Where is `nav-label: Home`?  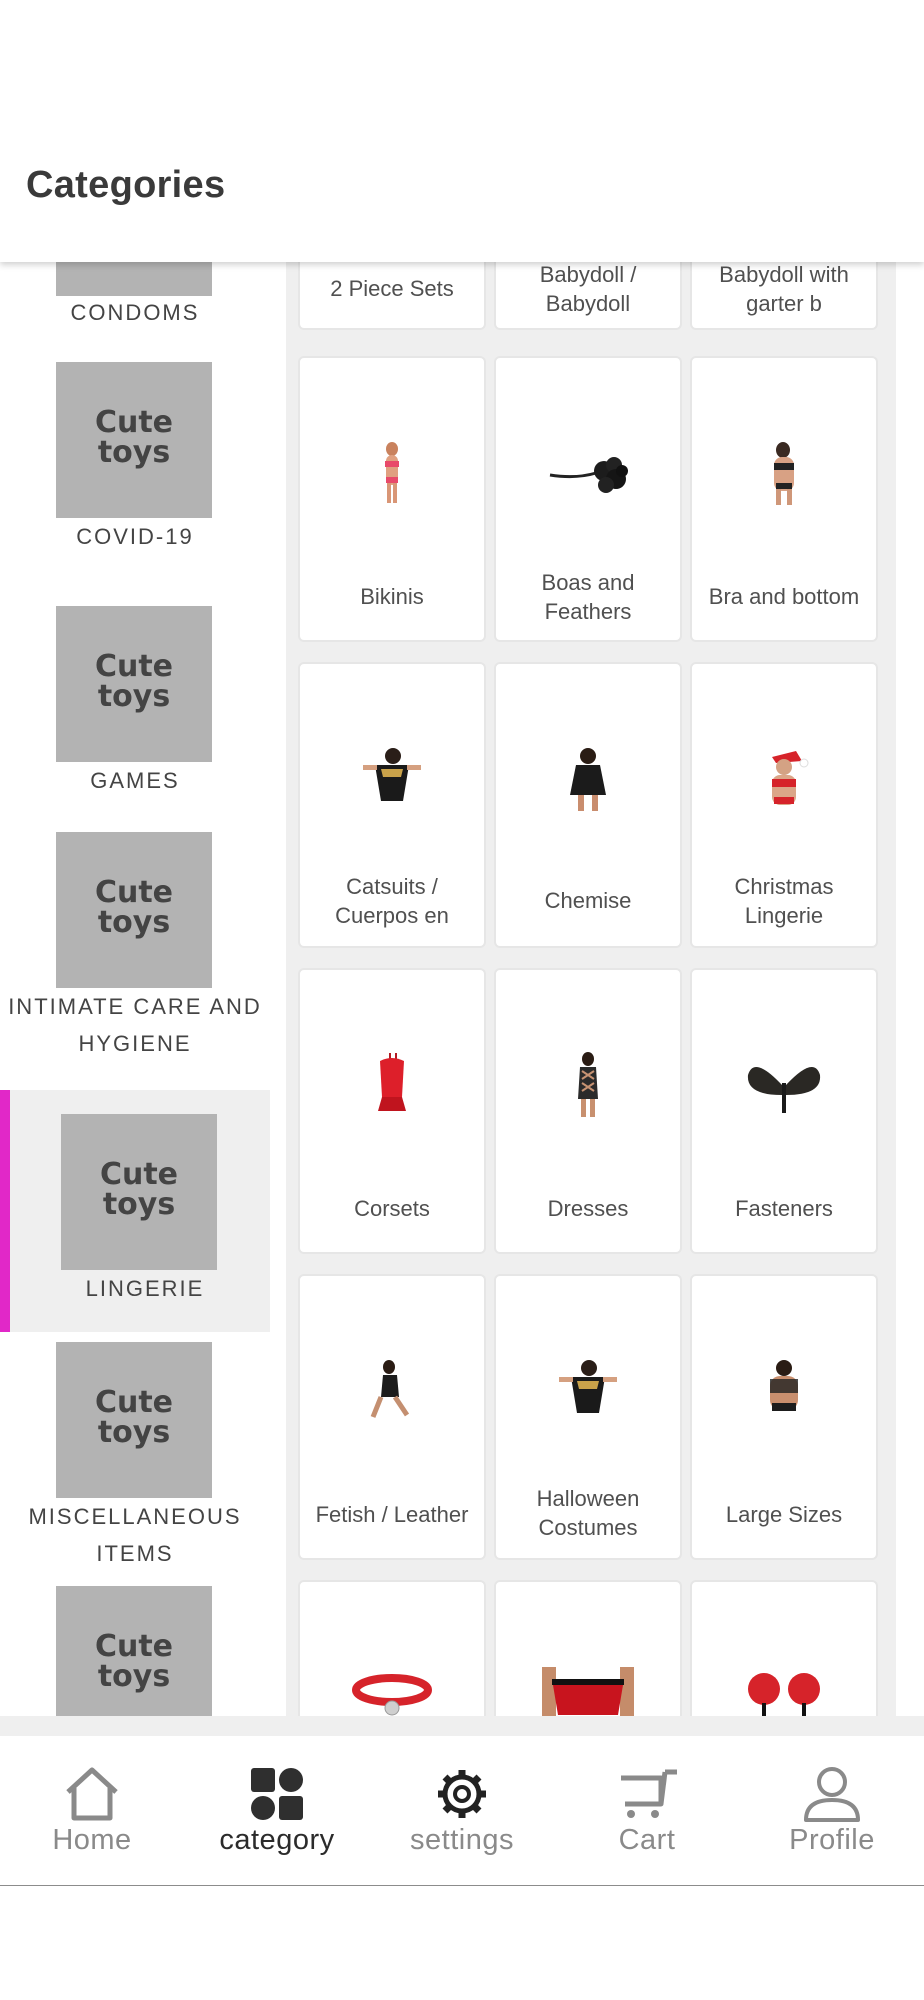
nav-label: Home is located at coordinates (92, 1840).